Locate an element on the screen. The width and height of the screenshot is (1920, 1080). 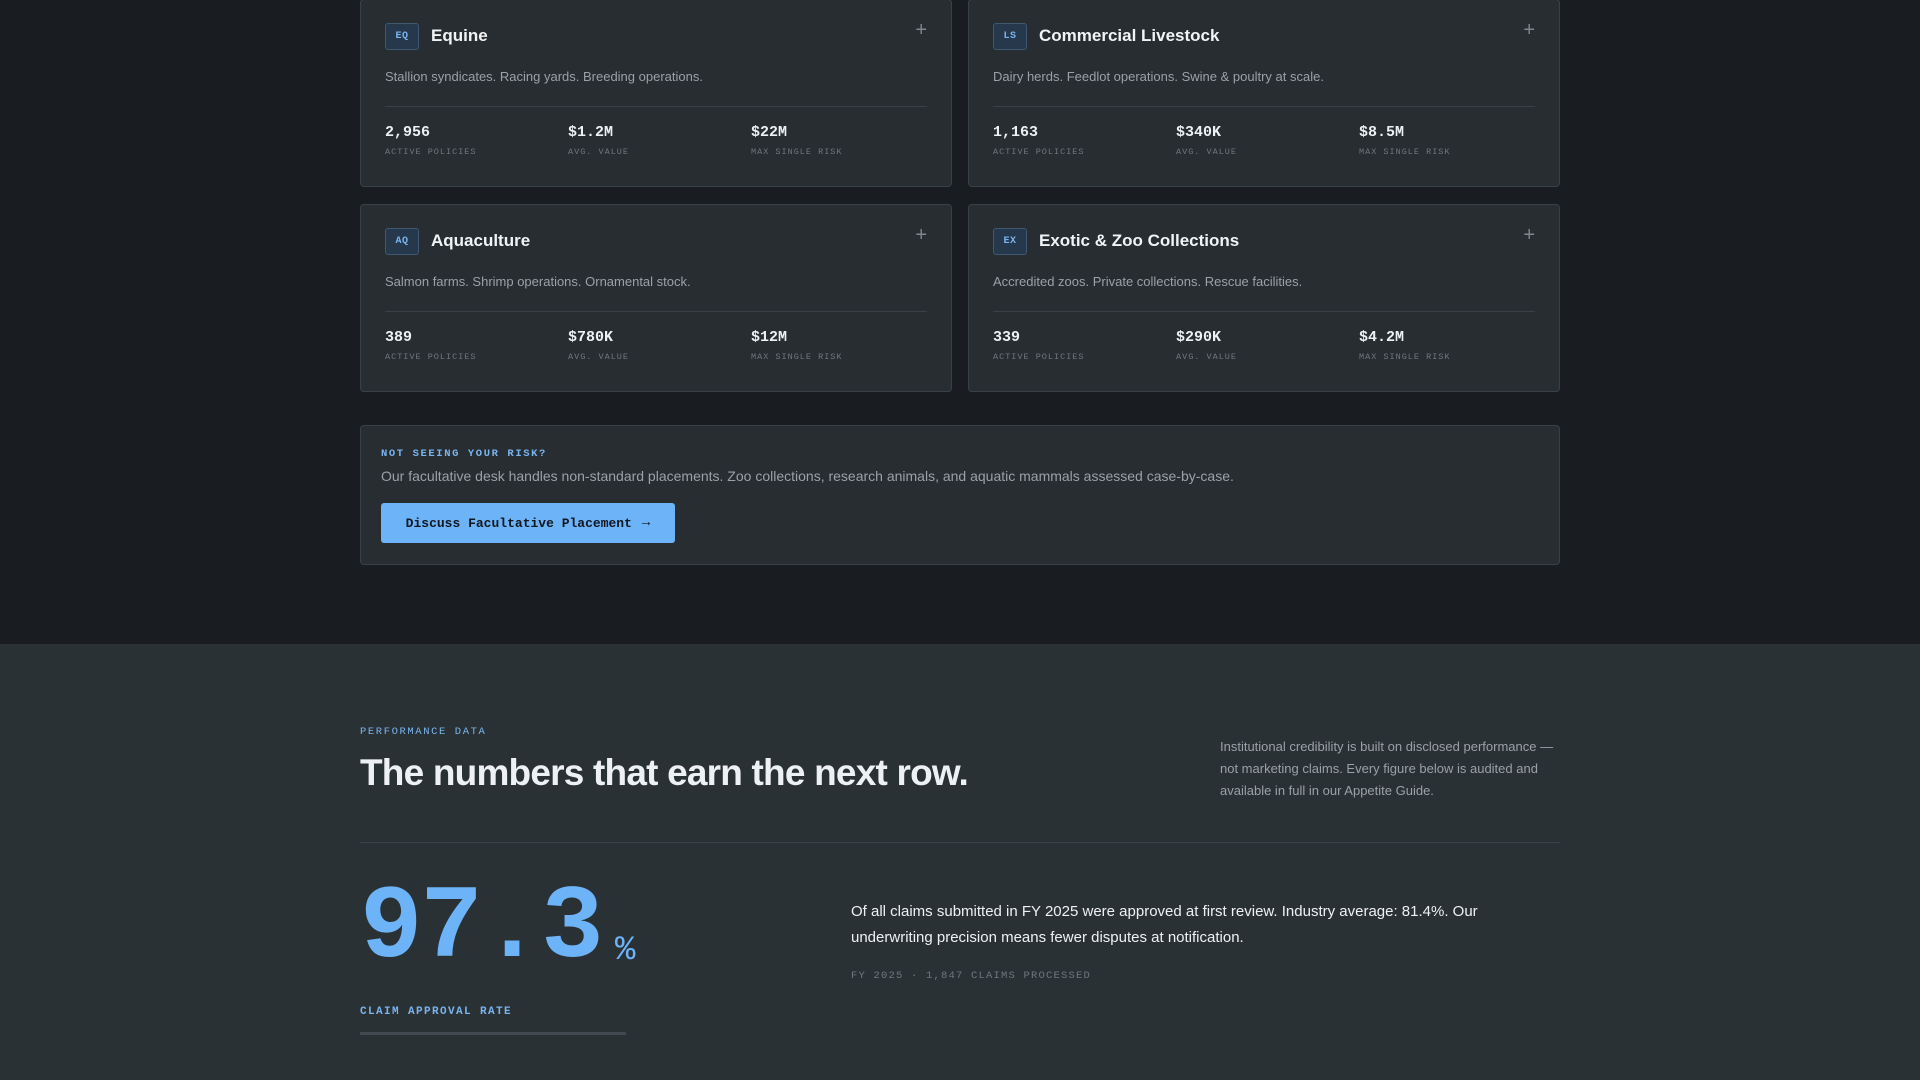
stat-value: $12M is located at coordinates (769, 337).